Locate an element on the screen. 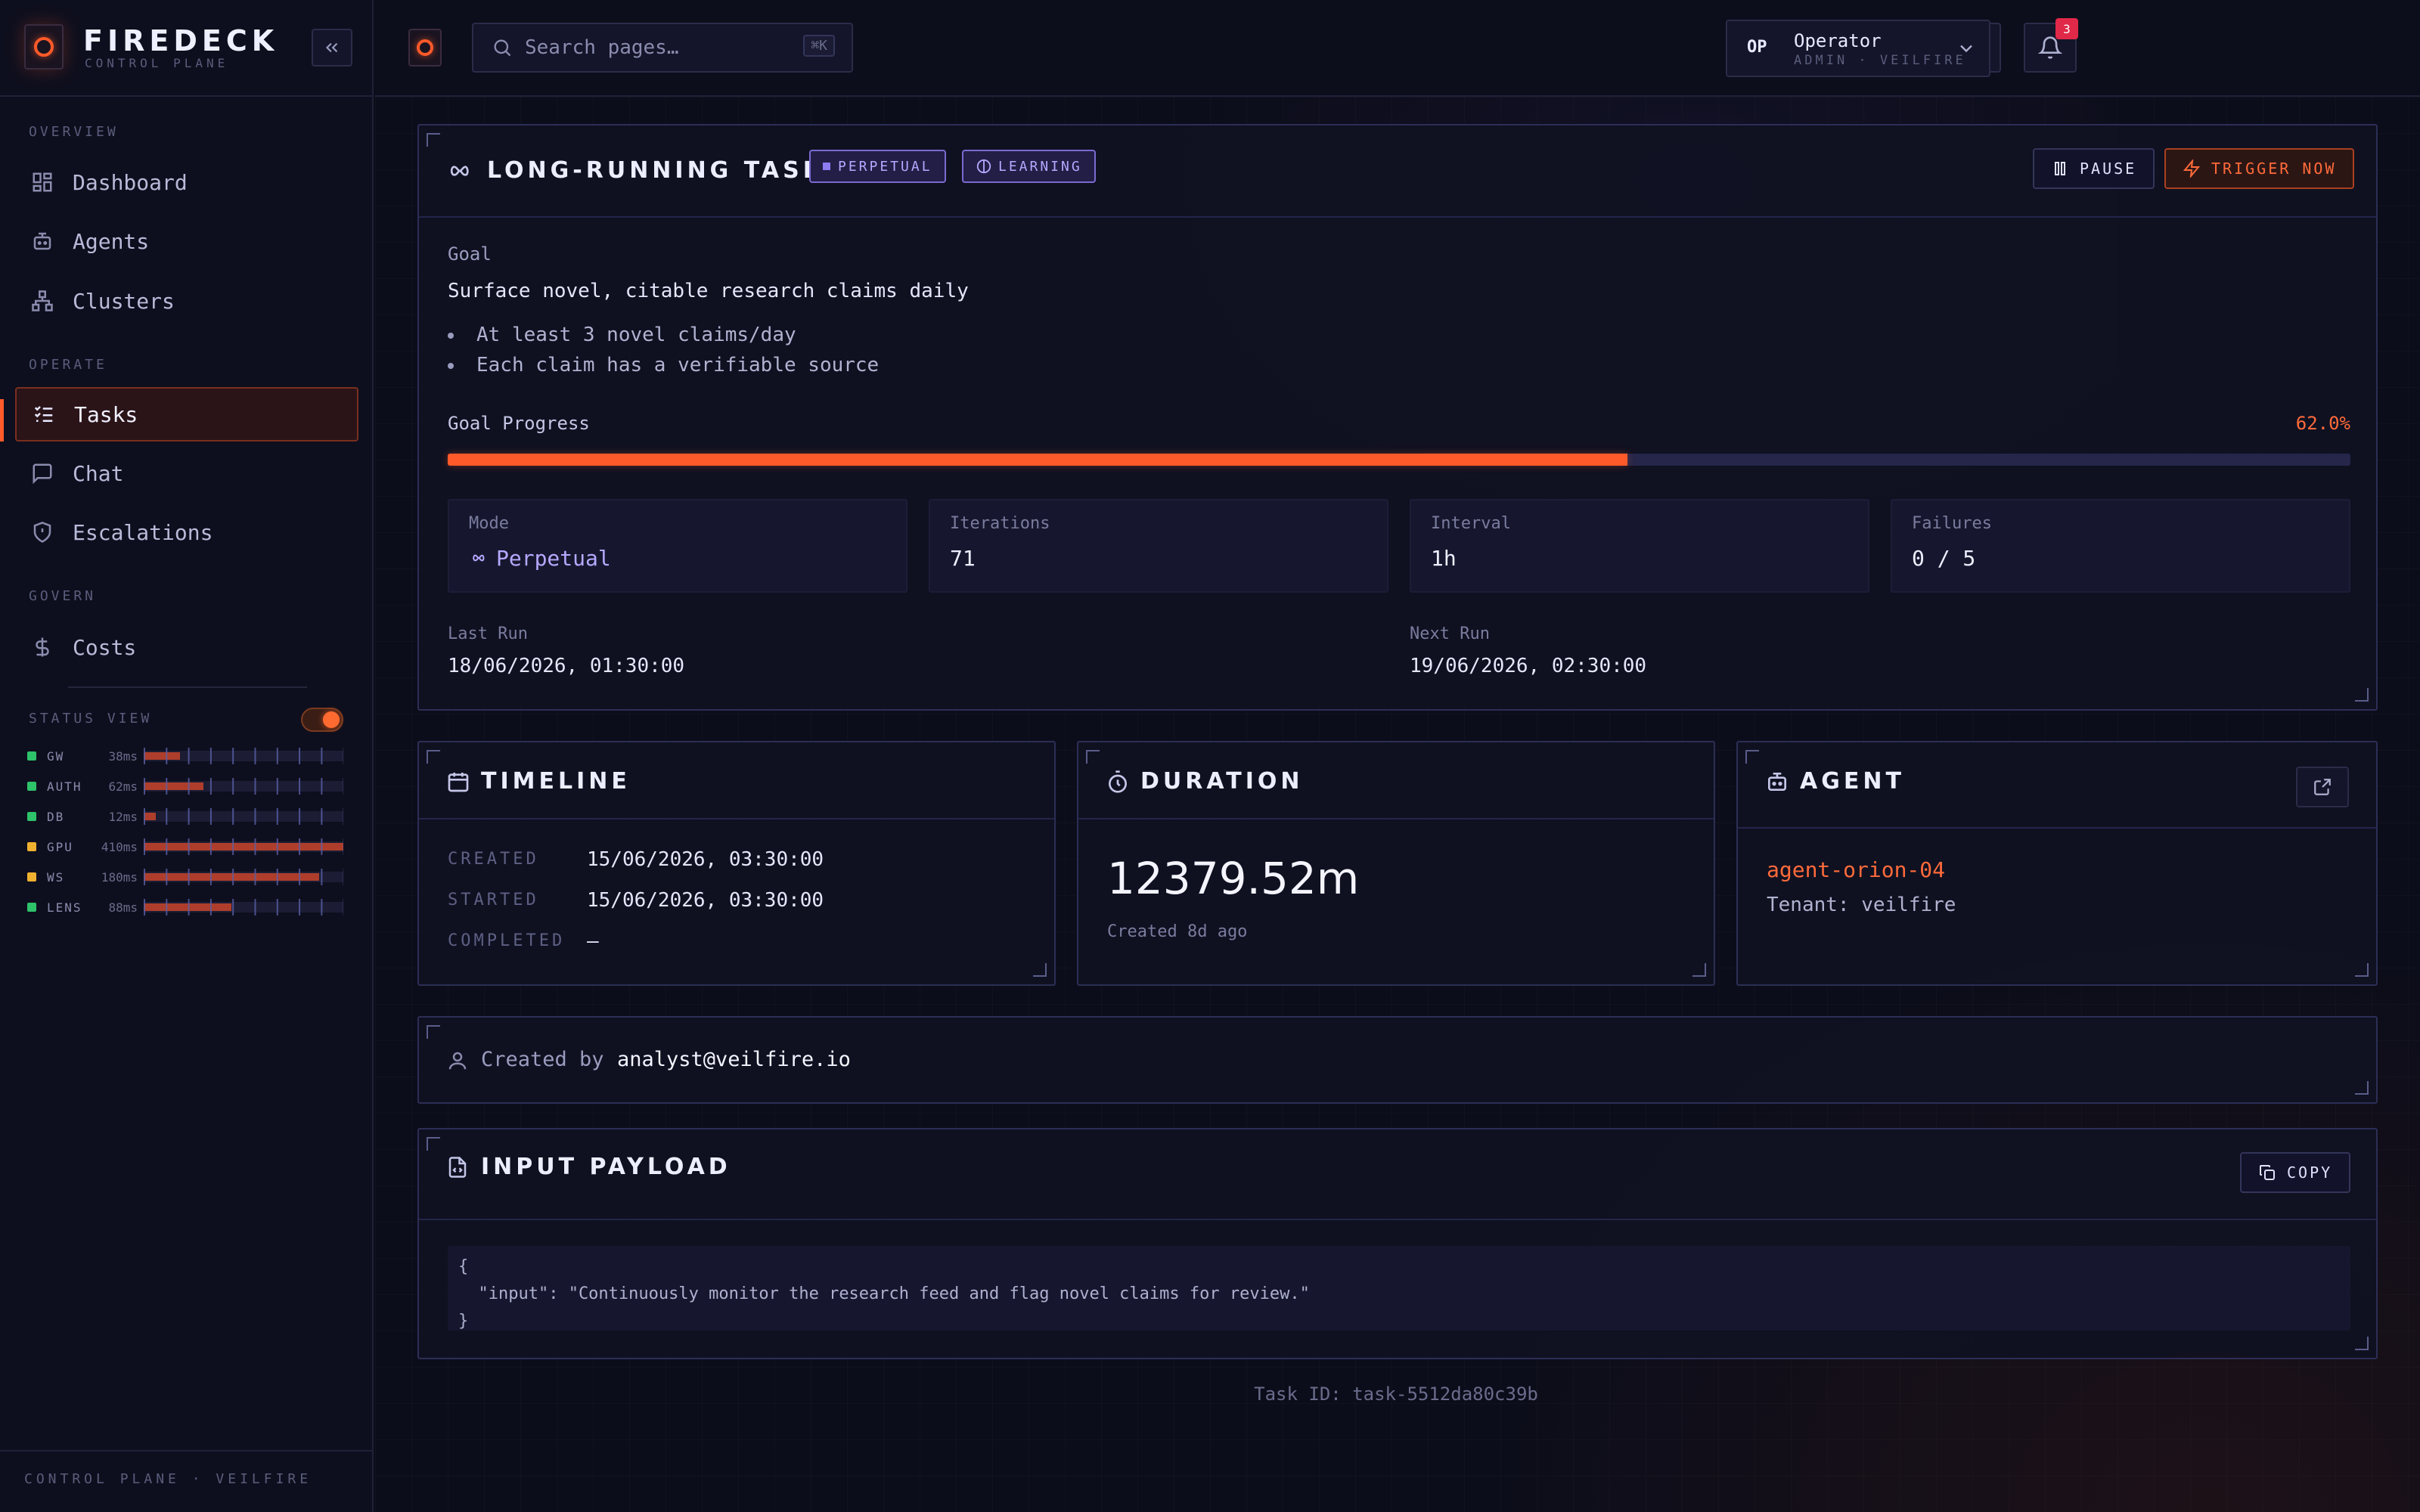 Image resolution: width=2420 pixels, height=1512 pixels. service-status-row: GPU 410ms is located at coordinates (189, 847).